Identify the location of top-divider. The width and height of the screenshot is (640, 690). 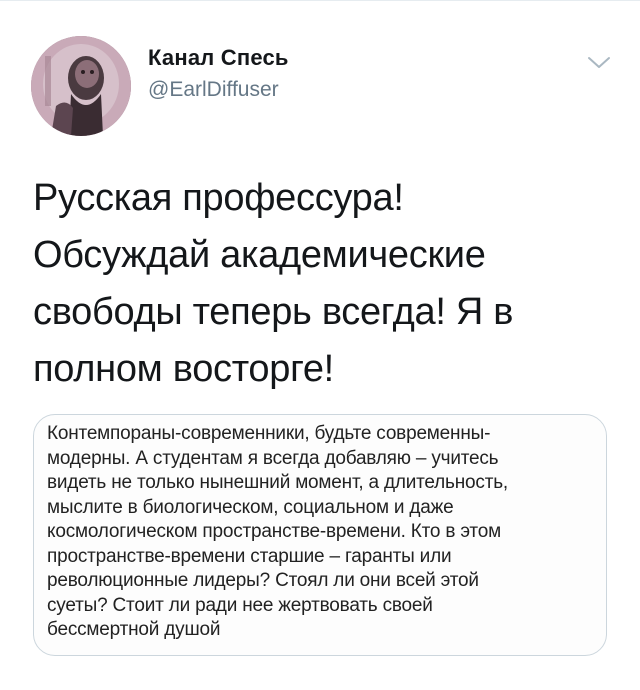
(320, 0).